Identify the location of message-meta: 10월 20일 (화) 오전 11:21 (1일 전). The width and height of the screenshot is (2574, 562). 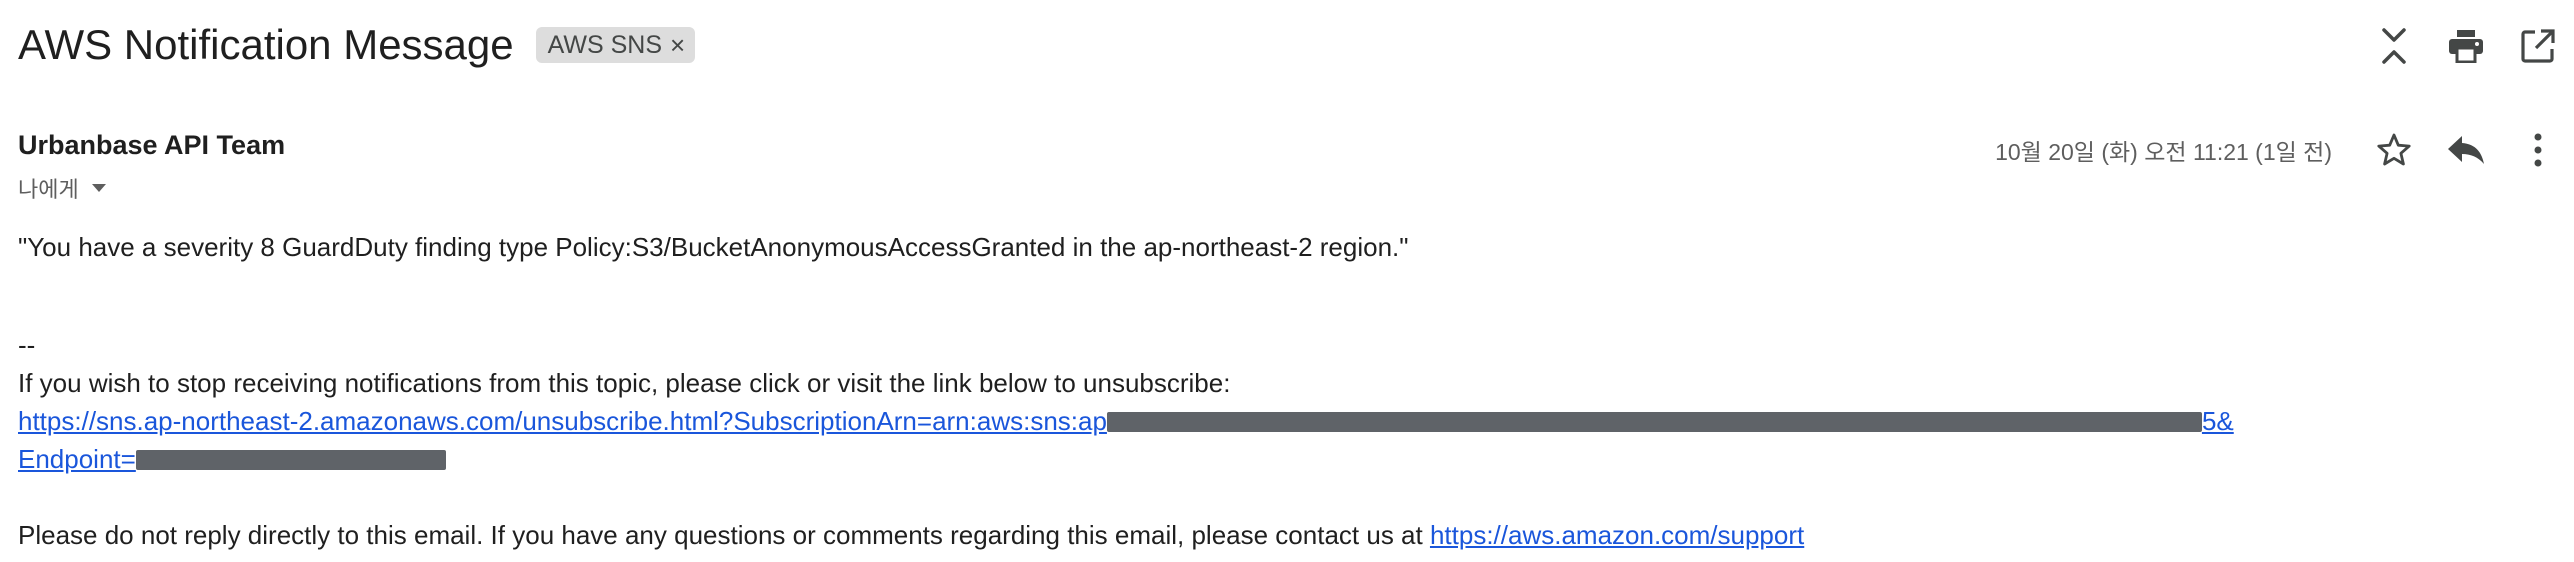
(2284, 150).